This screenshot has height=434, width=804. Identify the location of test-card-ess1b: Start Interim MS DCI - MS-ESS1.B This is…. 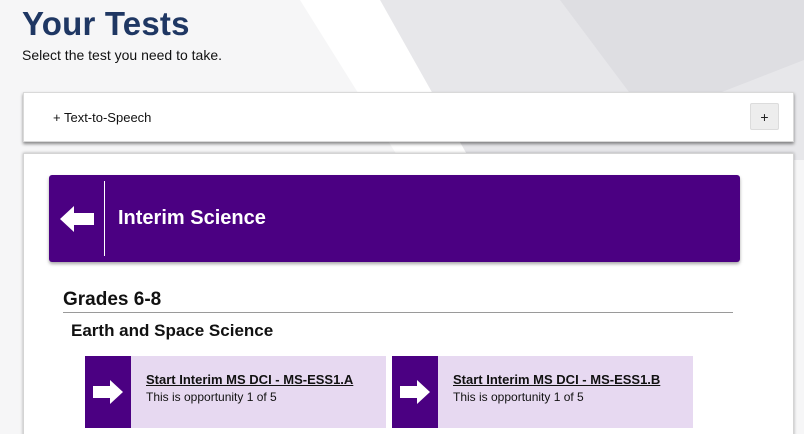
(542, 392).